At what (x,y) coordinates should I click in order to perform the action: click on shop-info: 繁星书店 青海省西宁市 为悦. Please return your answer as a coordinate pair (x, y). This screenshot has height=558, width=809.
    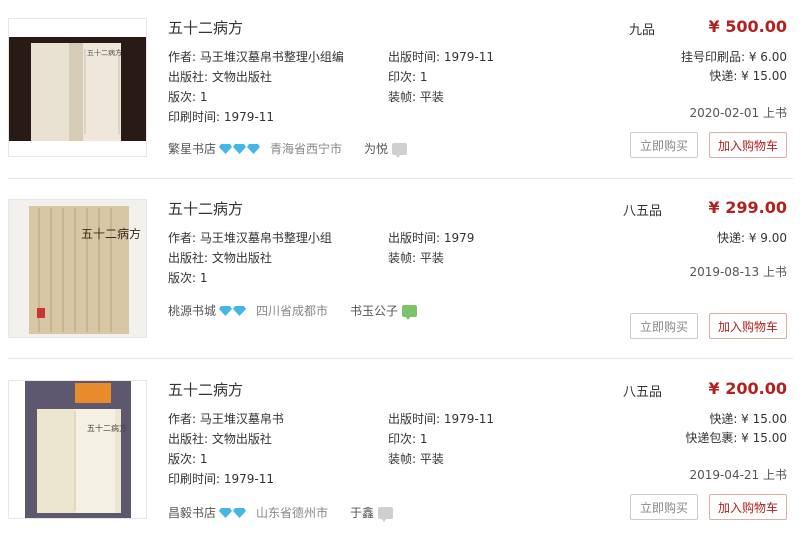
    Looking at the image, I should click on (288, 149).